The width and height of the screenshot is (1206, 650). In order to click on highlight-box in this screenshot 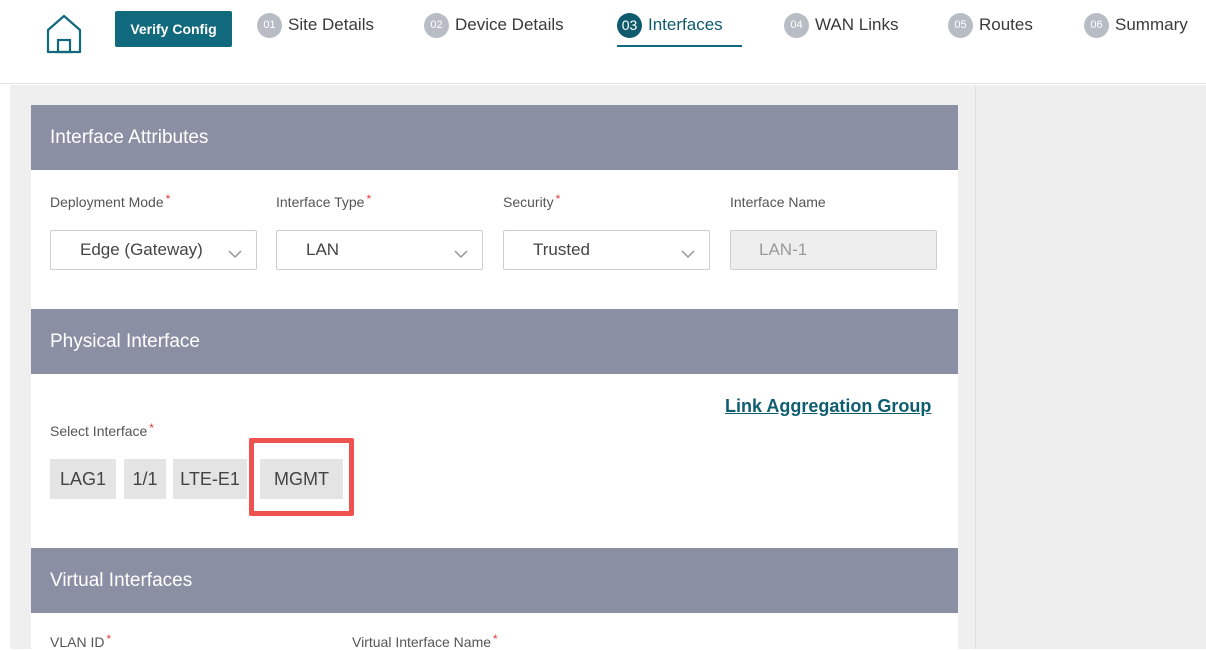, I will do `click(301, 477)`.